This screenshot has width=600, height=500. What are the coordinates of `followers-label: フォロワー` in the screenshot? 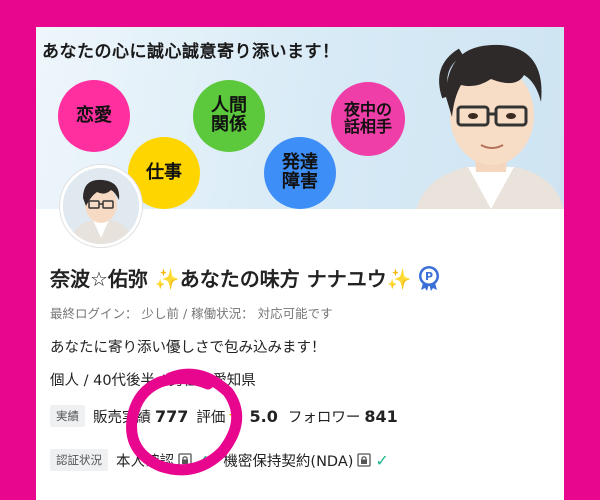 It's located at (324, 416).